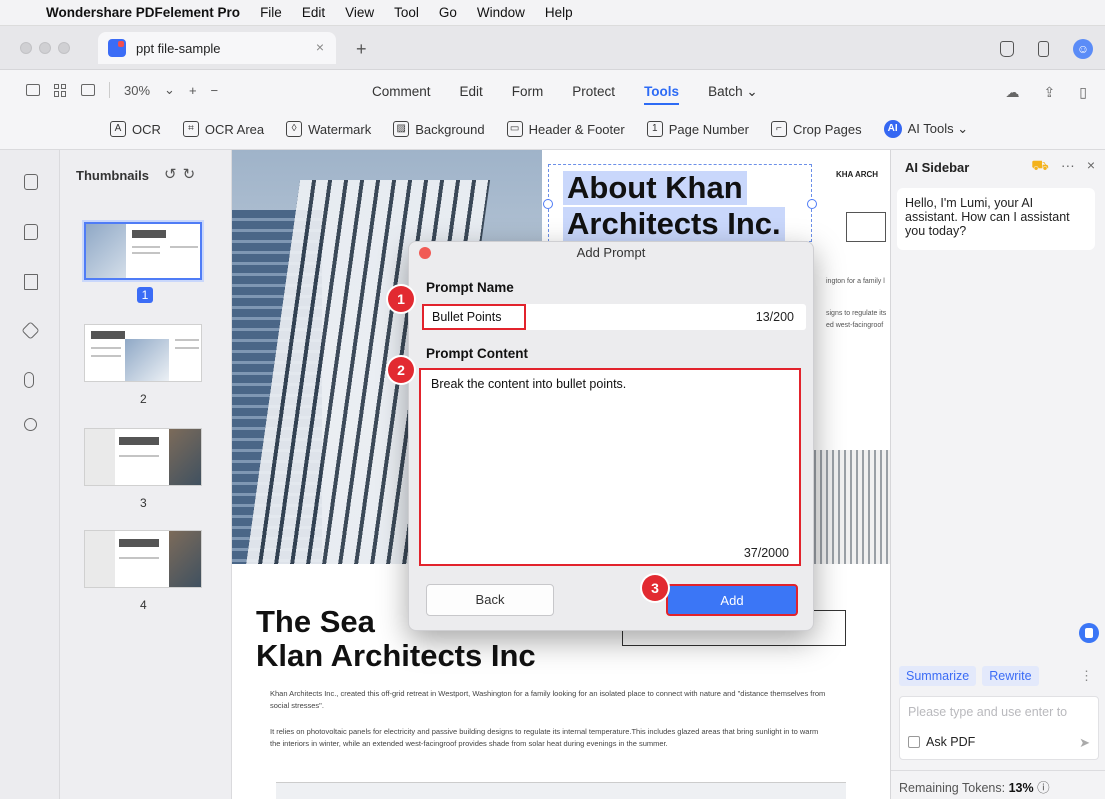  What do you see at coordinates (1007, 49) in the screenshot?
I see `notification-bell-icon` at bounding box center [1007, 49].